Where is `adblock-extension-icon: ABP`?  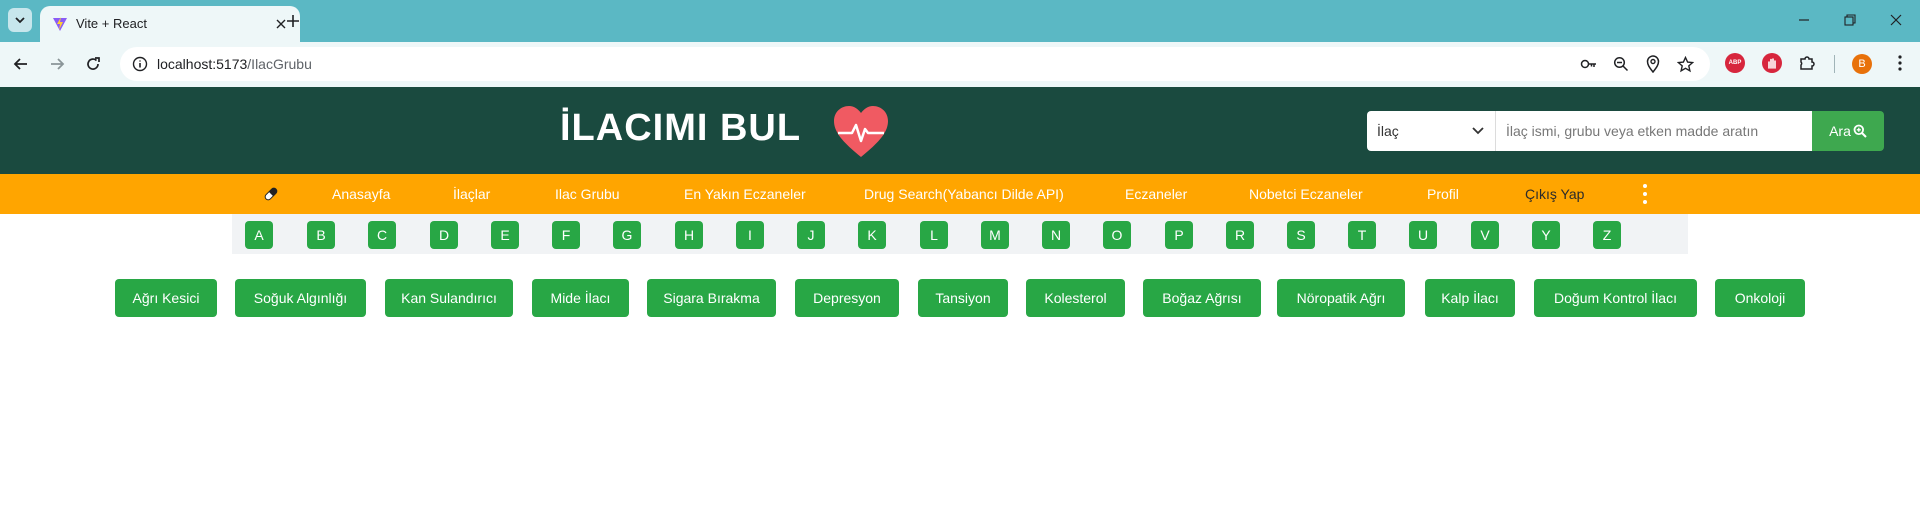 adblock-extension-icon: ABP is located at coordinates (1735, 63).